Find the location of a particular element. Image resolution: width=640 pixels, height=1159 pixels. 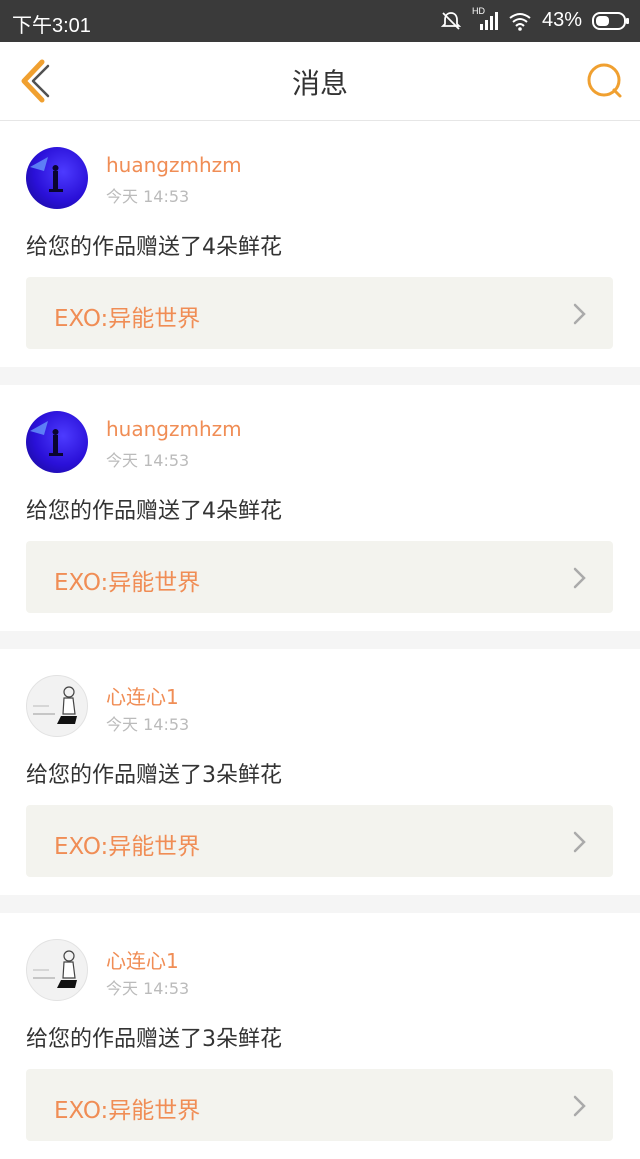

status-bar: 下午3:01 HD 43% is located at coordinates (320, 21).